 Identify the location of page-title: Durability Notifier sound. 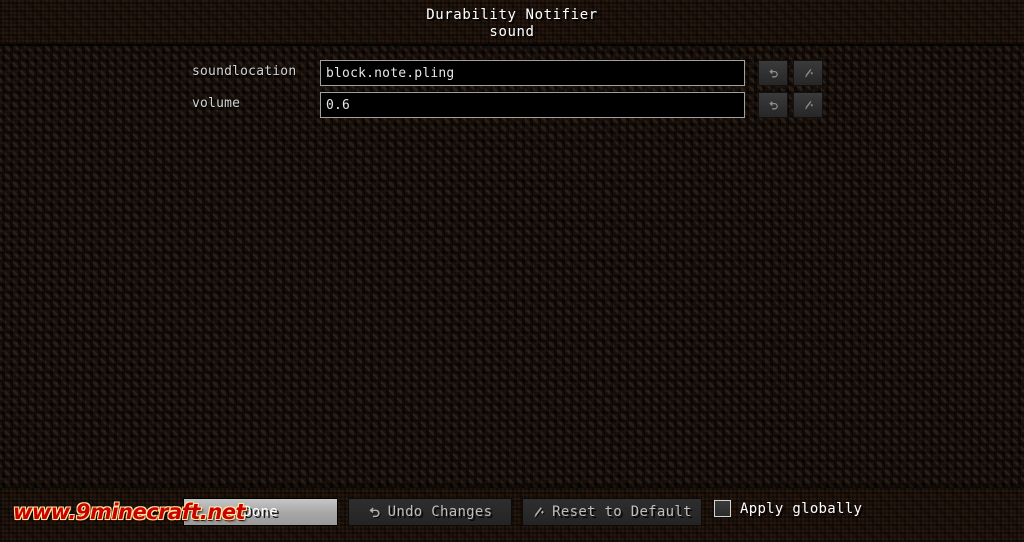
(512, 24).